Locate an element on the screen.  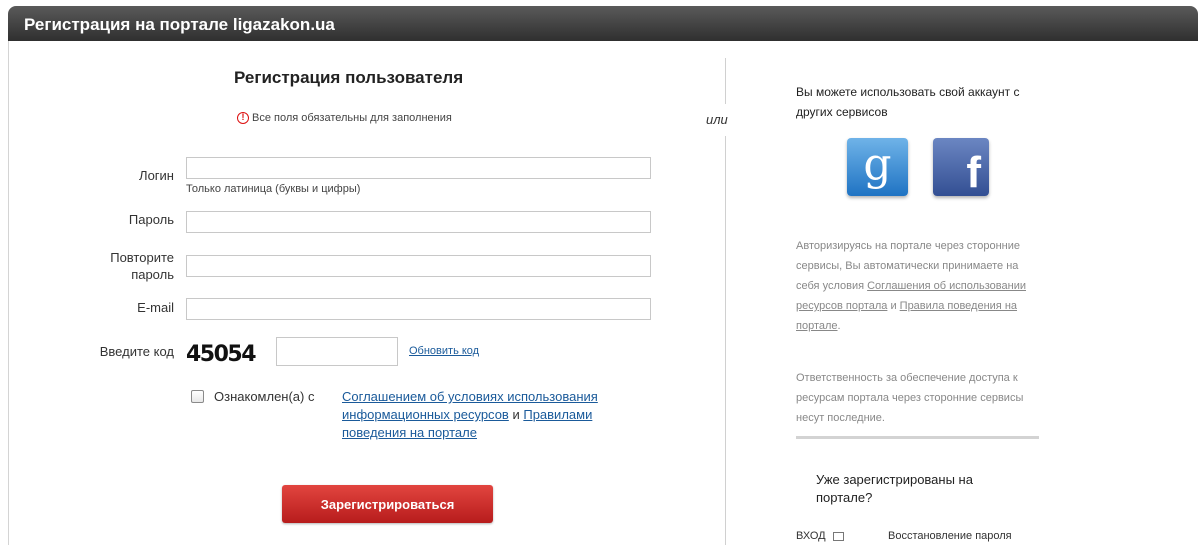
login-icon is located at coordinates (838, 536).